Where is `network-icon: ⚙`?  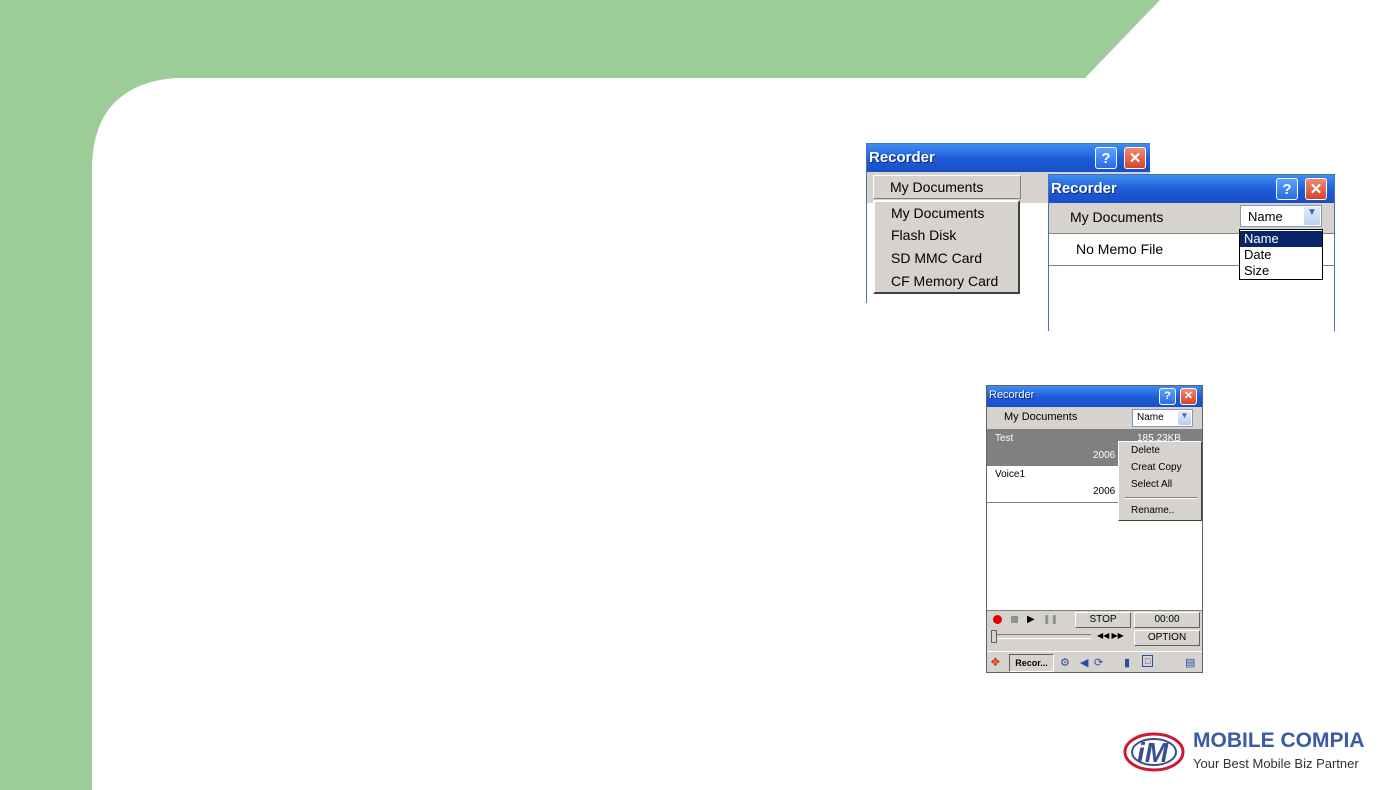 network-icon: ⚙ is located at coordinates (1065, 662).